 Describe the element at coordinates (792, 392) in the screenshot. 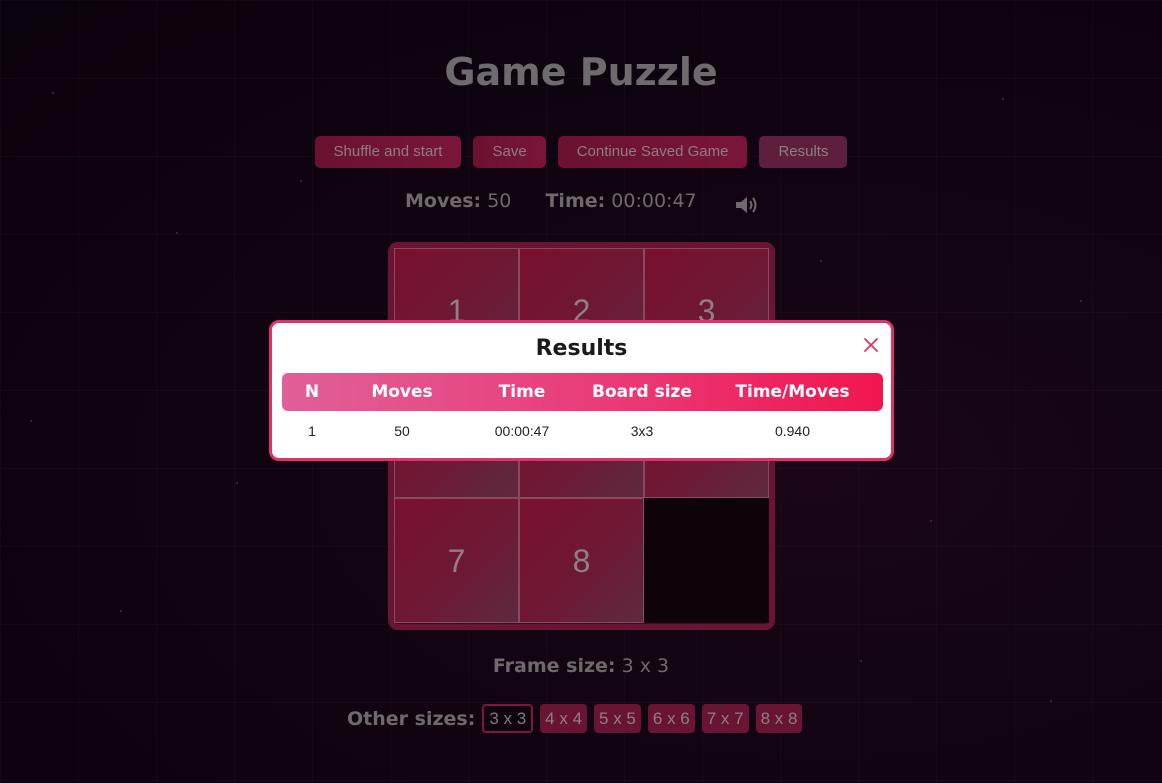

I see `column-header: Time/Moves` at that location.